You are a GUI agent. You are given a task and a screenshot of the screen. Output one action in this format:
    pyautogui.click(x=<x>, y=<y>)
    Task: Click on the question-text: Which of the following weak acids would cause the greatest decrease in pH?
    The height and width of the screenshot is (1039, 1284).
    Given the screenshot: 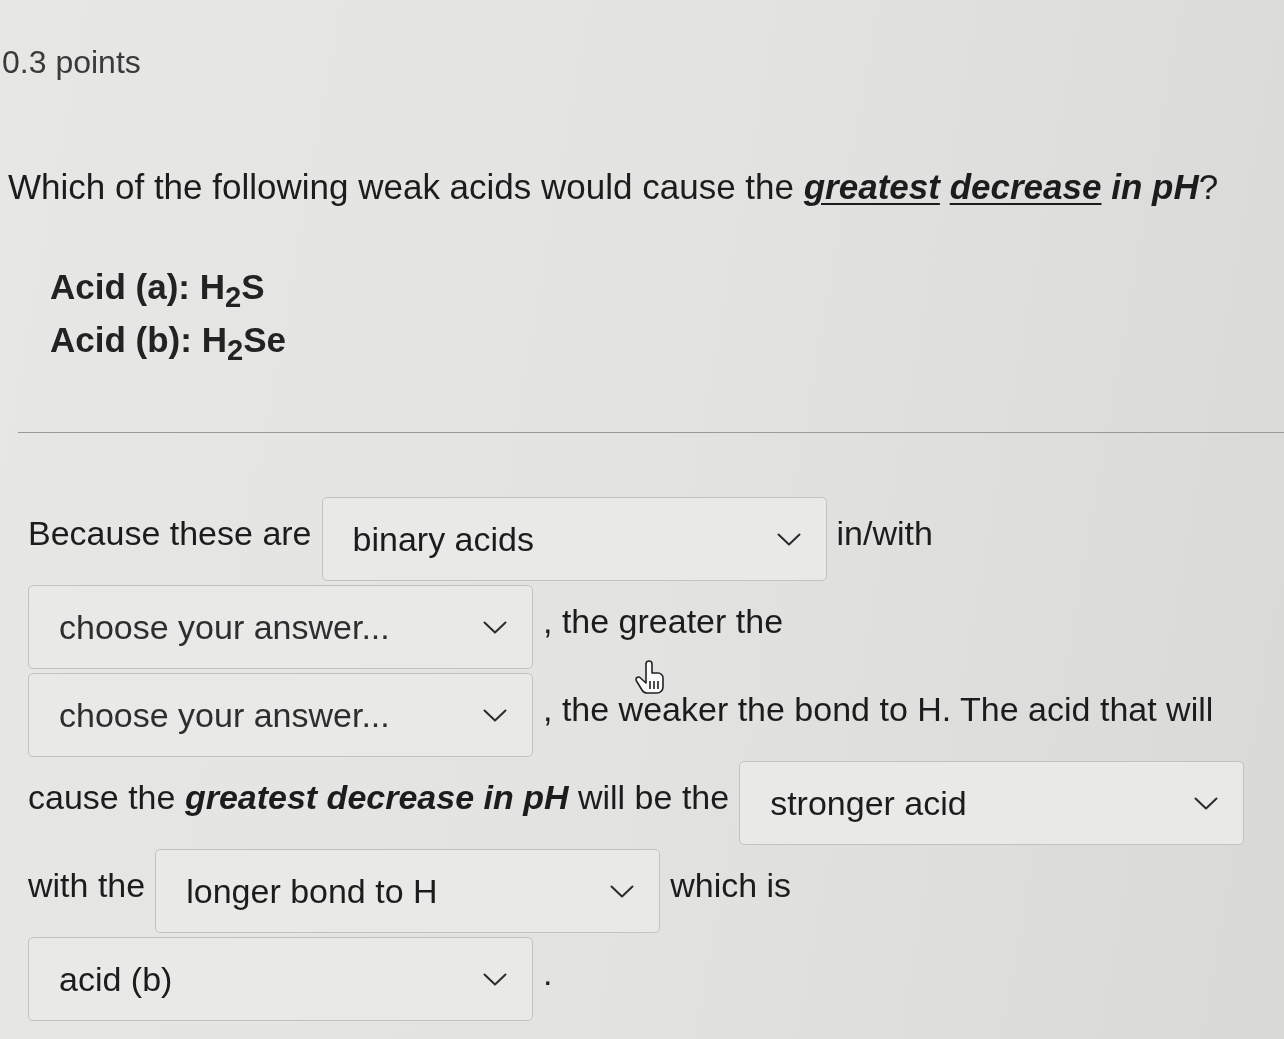 What is the action you would take?
    pyautogui.click(x=613, y=187)
    